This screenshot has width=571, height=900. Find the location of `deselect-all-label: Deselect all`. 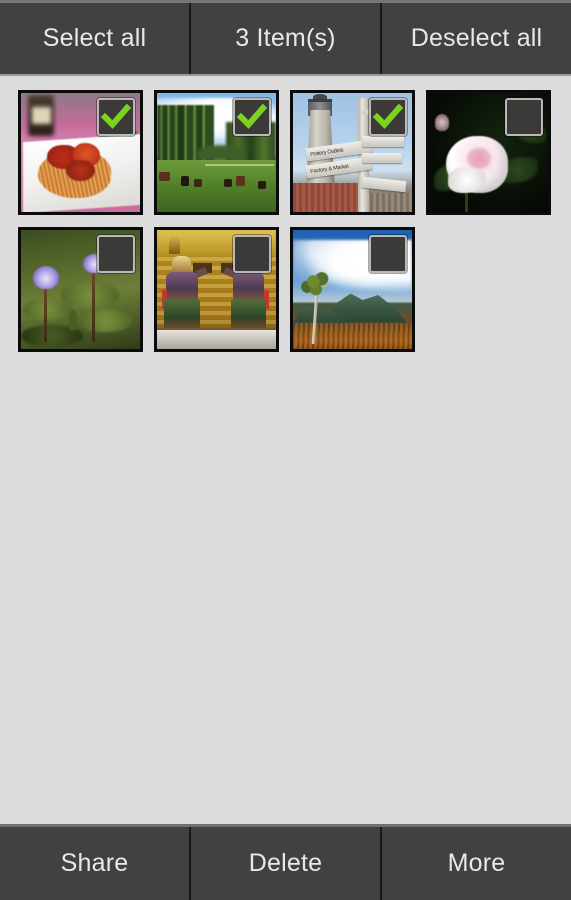

deselect-all-label: Deselect all is located at coordinates (476, 38).